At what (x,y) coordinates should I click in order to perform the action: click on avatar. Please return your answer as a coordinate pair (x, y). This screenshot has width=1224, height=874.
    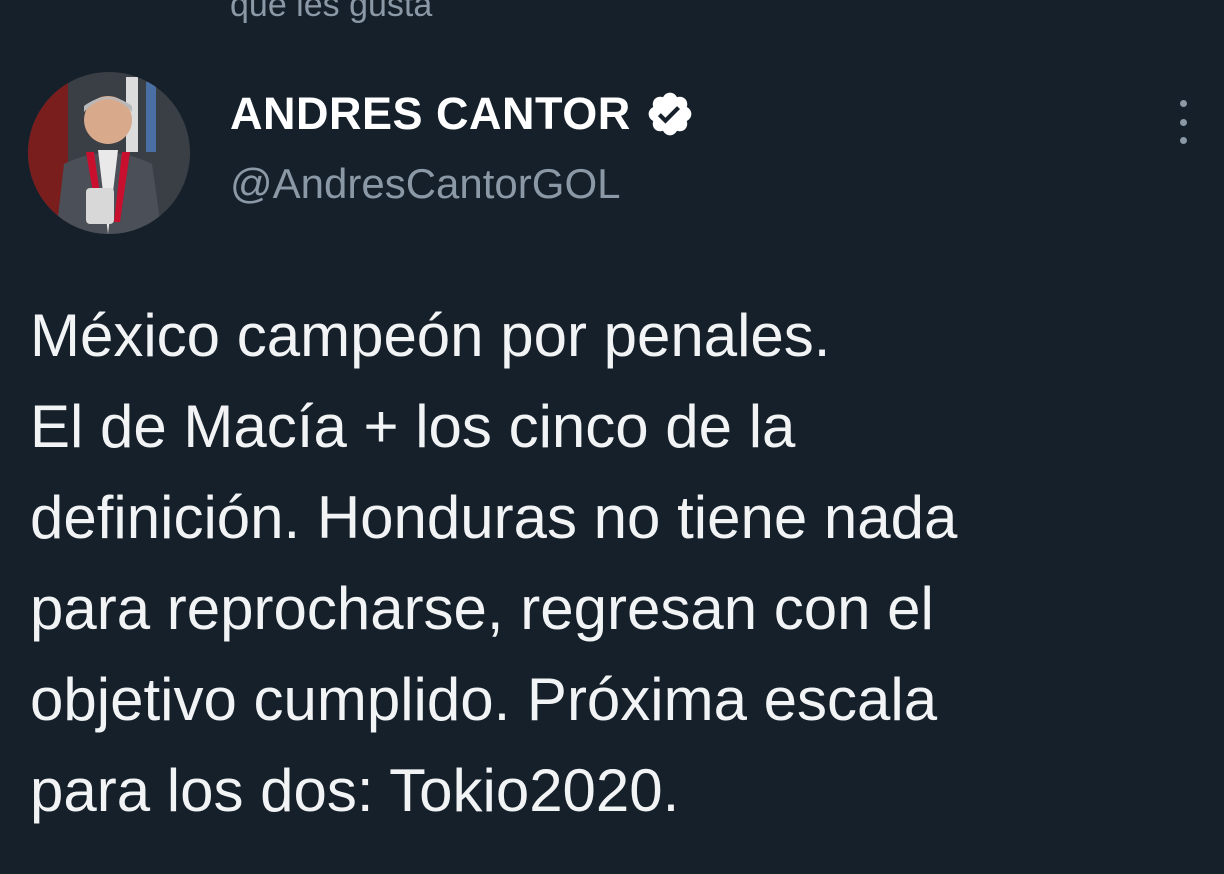
    Looking at the image, I should click on (109, 153).